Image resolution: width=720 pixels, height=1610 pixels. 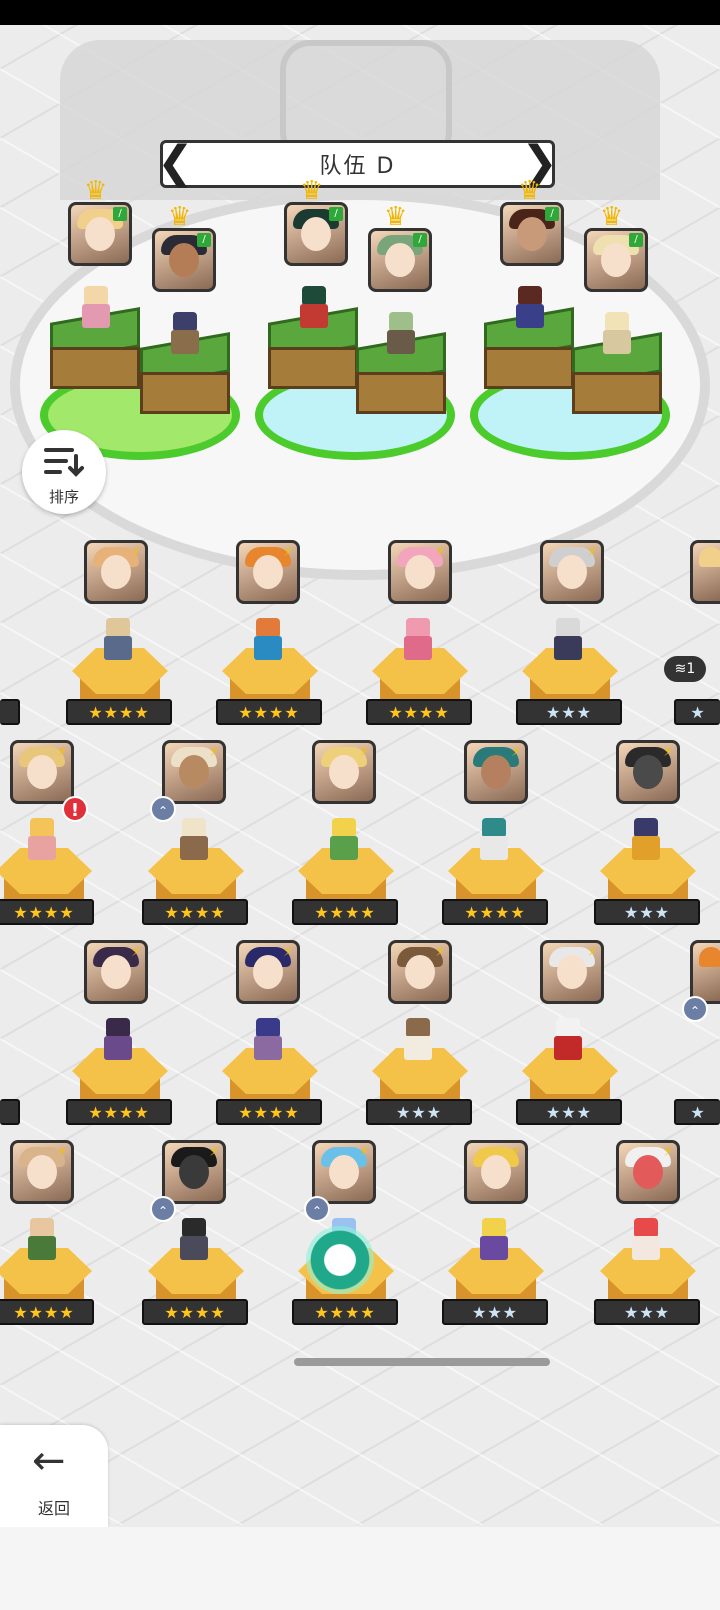 What do you see at coordinates (360, 1568) in the screenshot?
I see `system-nav-bar` at bounding box center [360, 1568].